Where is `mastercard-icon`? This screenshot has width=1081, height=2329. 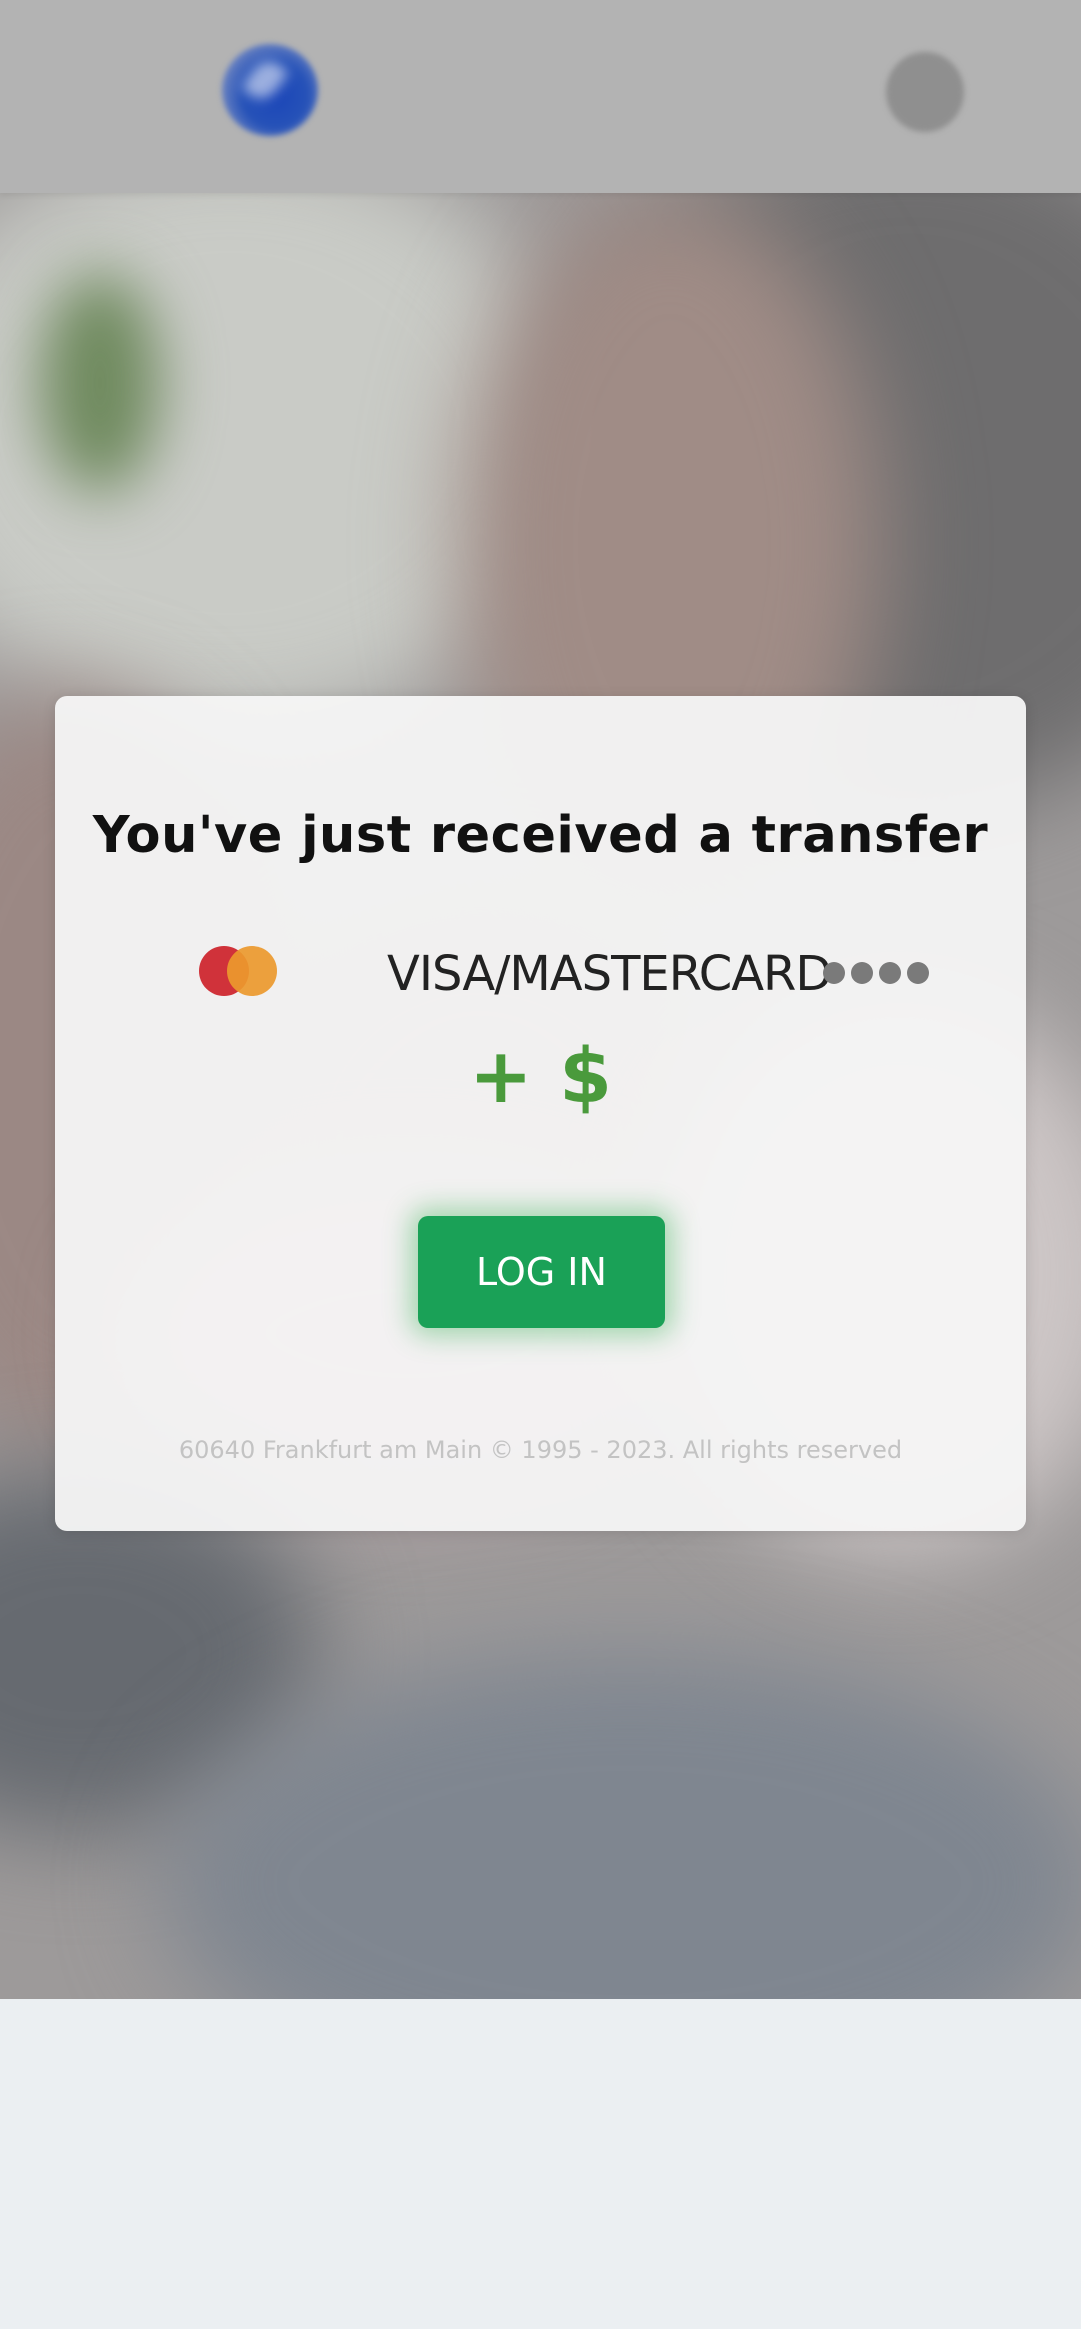
mastercard-icon is located at coordinates (239, 972).